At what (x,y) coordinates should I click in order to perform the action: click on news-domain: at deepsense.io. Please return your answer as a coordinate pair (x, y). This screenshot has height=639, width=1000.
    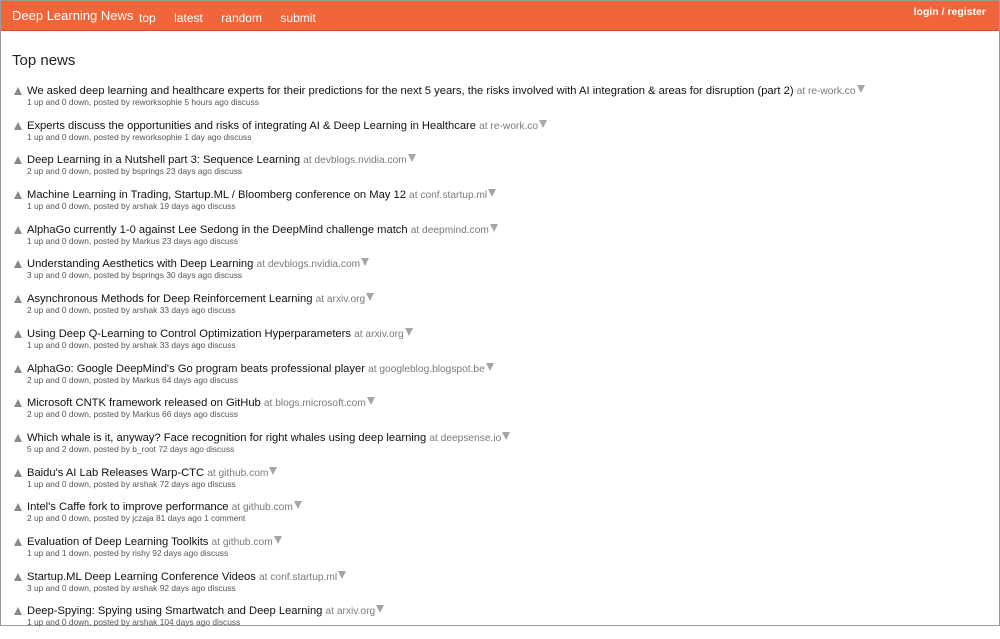
    Looking at the image, I should click on (465, 438).